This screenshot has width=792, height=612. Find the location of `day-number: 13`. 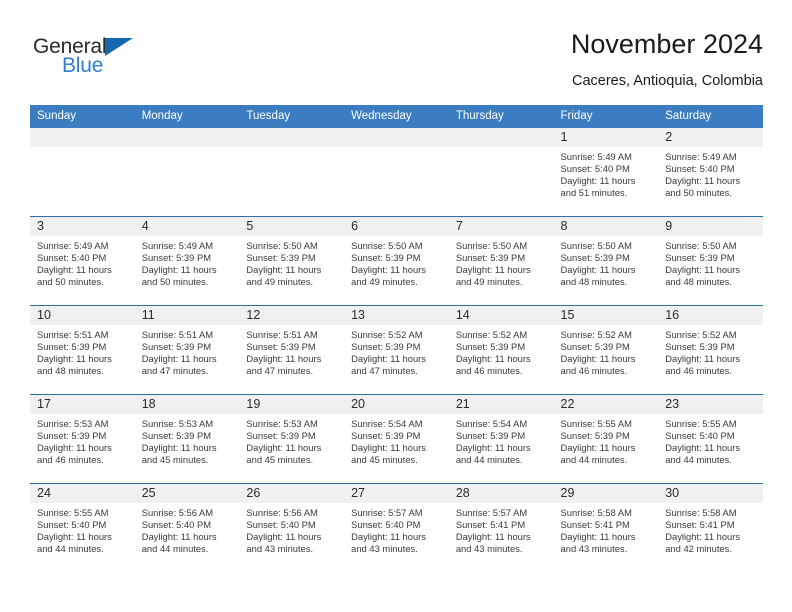

day-number: 13 is located at coordinates (396, 315).